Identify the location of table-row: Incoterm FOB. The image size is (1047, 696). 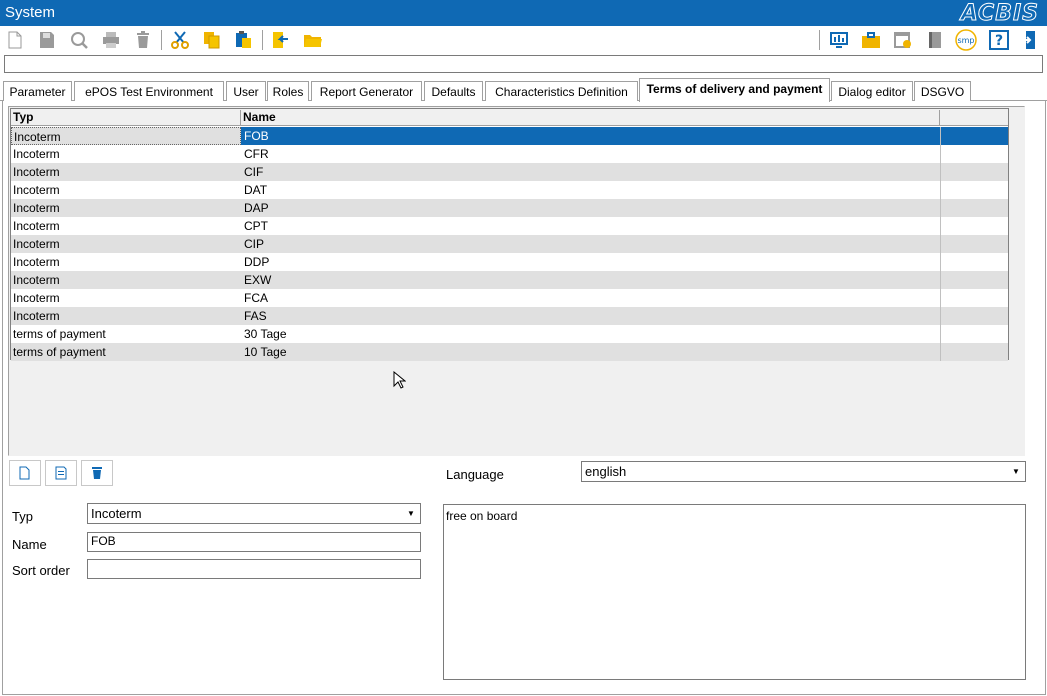
(509, 136).